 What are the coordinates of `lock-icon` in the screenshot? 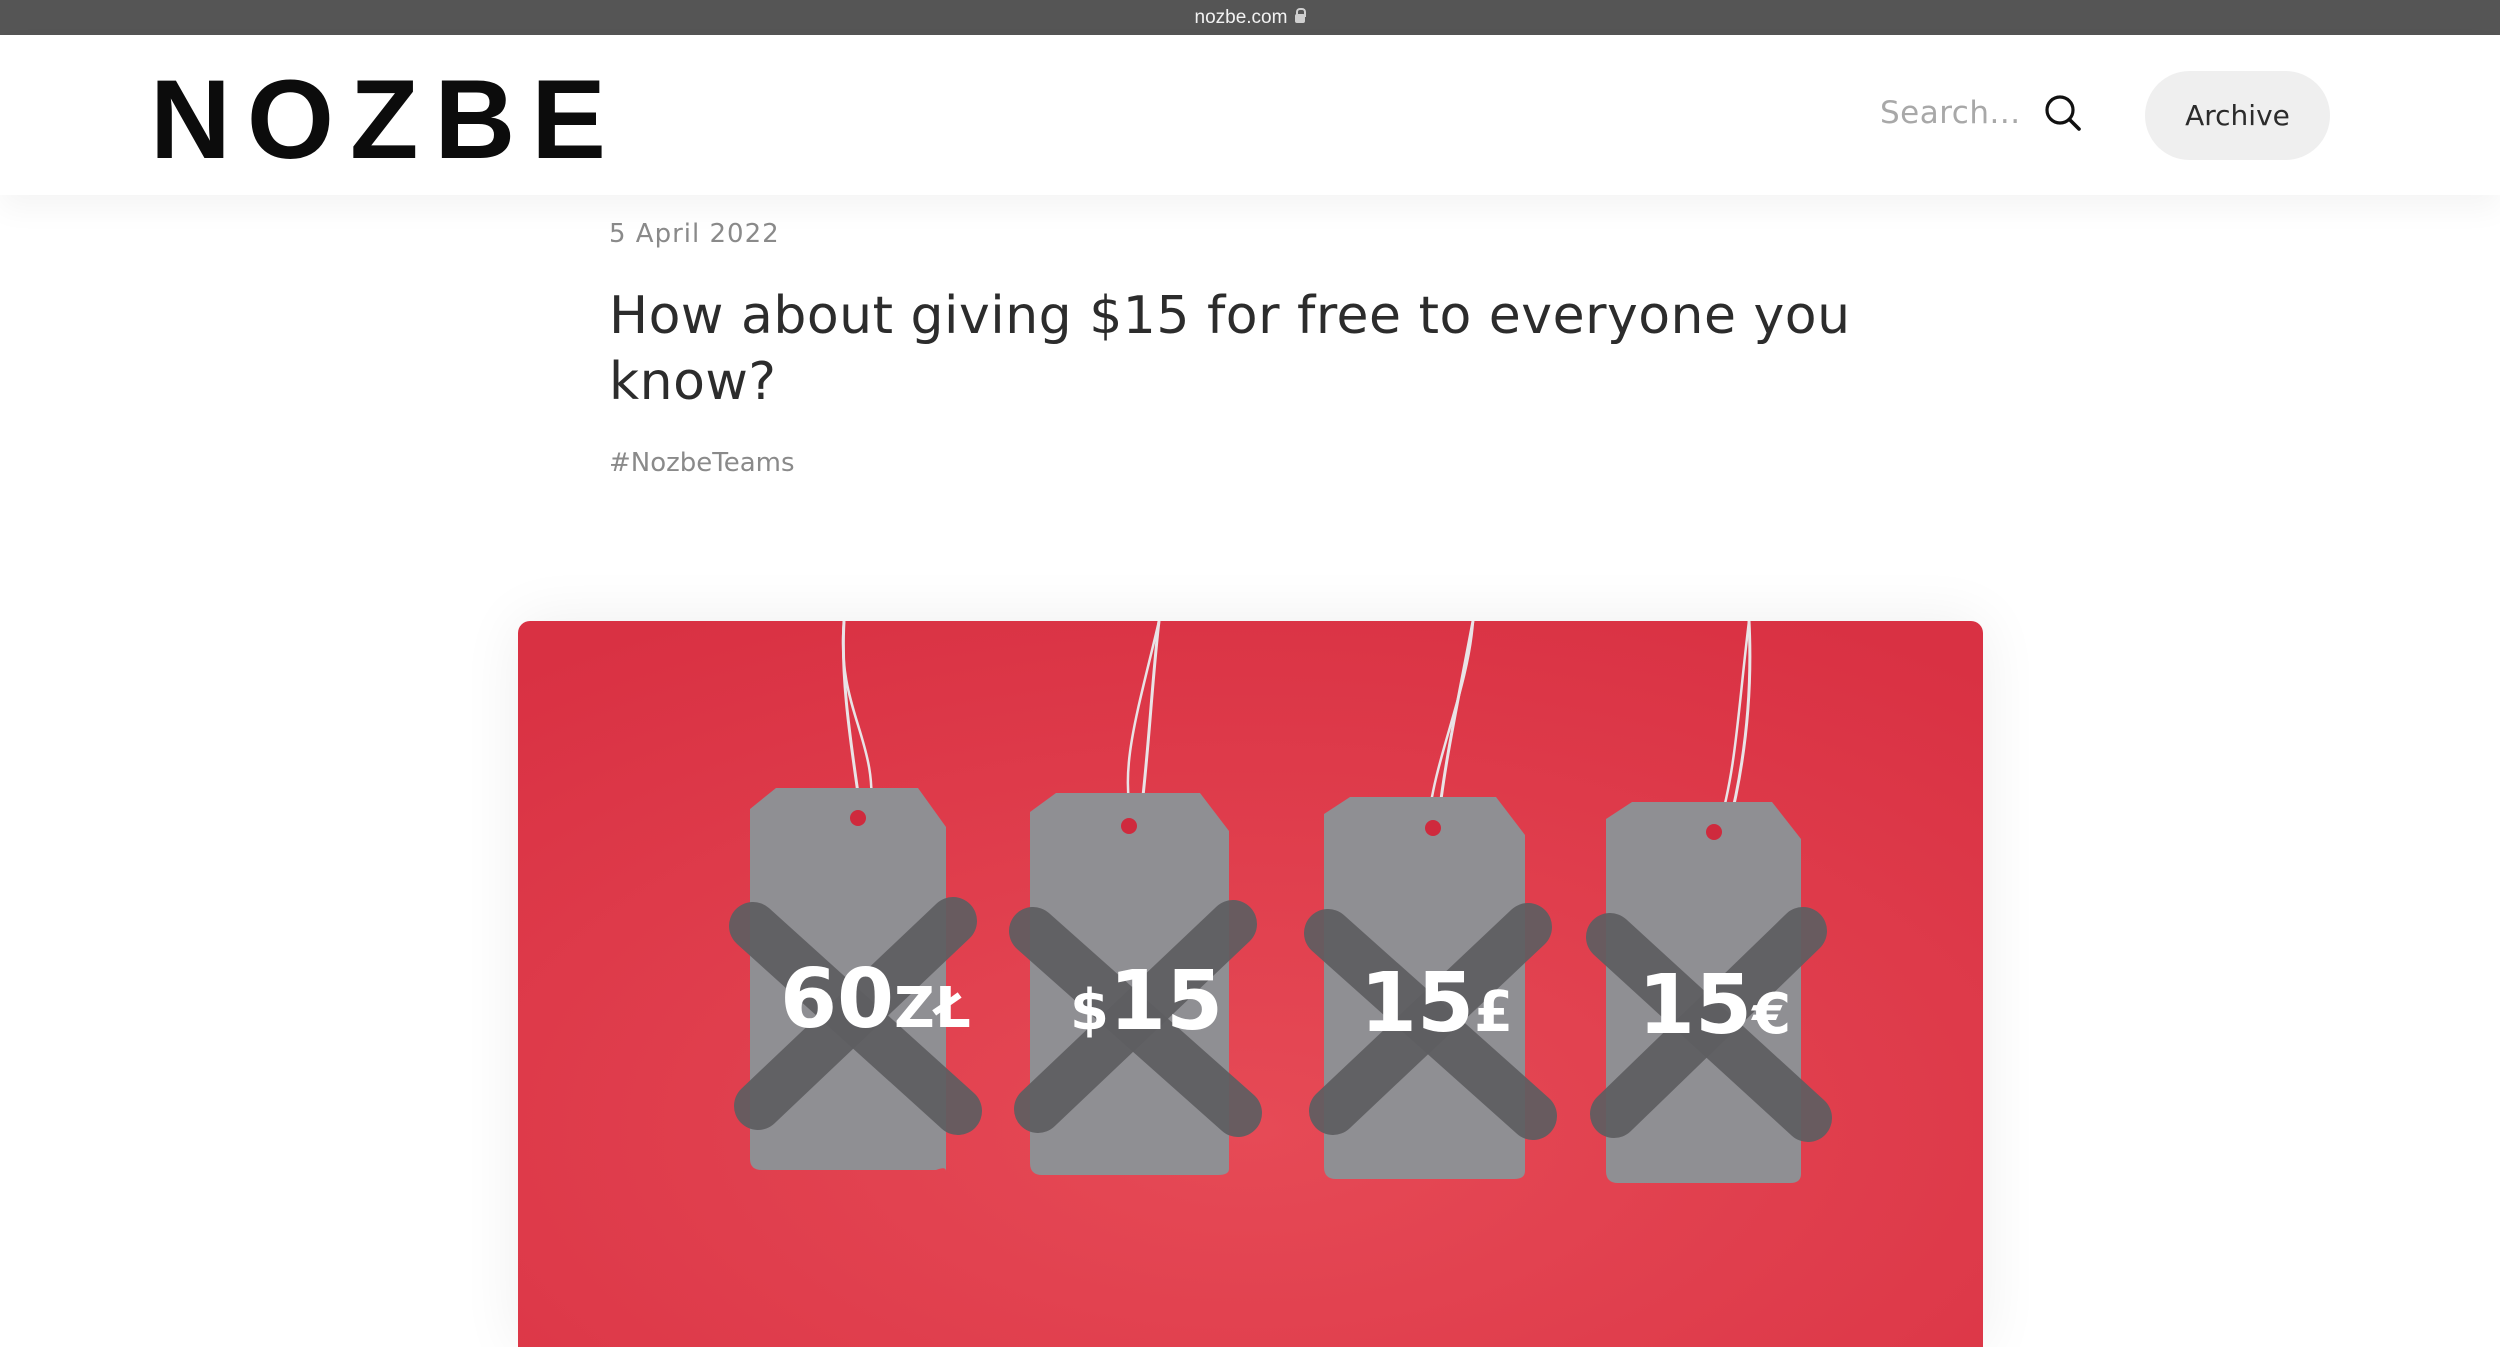 It's located at (1301, 15).